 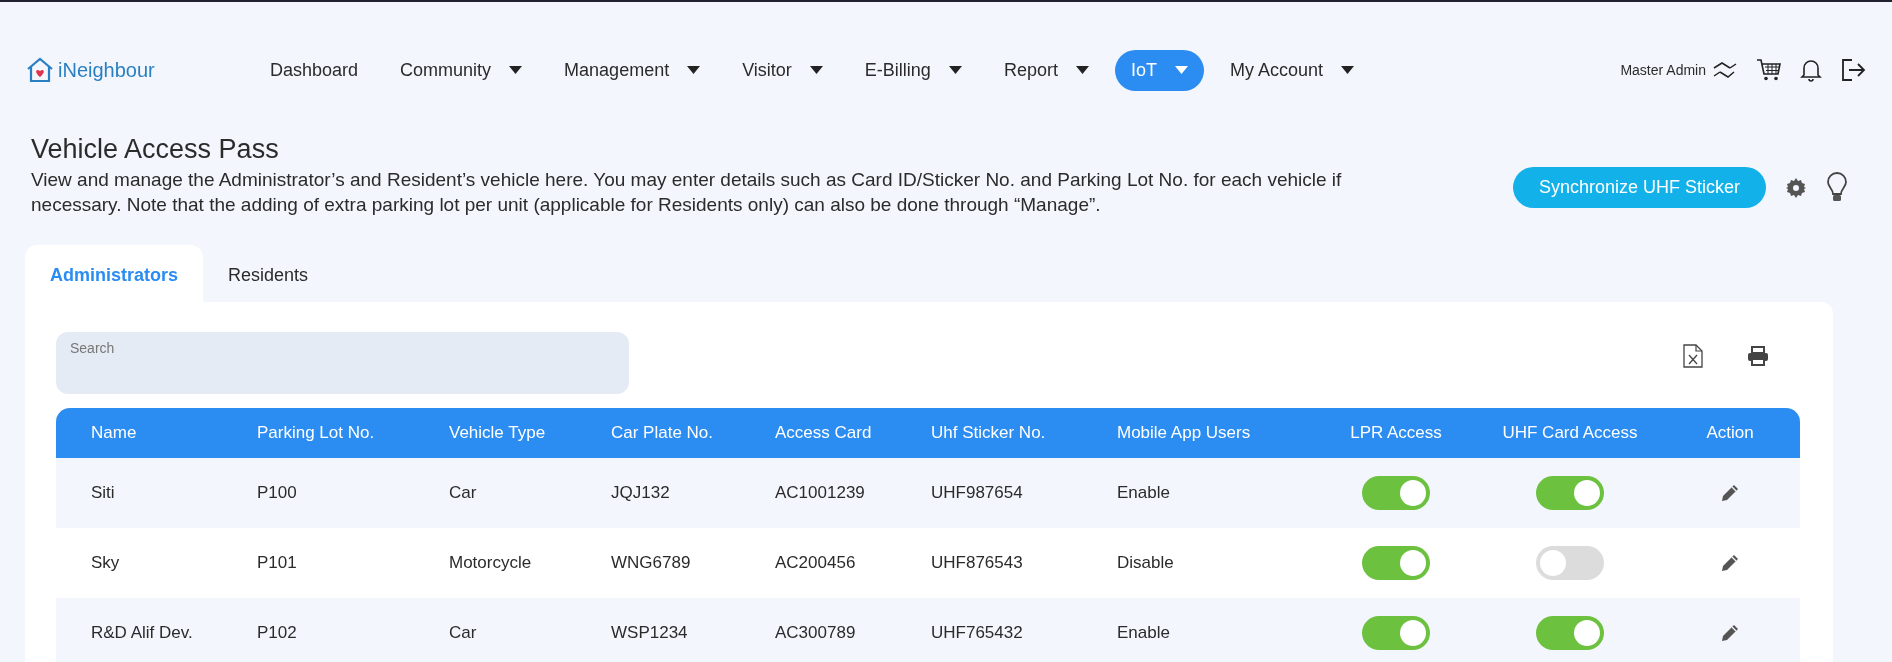 I want to click on nav-menu-item: Management, so click(x=632, y=70).